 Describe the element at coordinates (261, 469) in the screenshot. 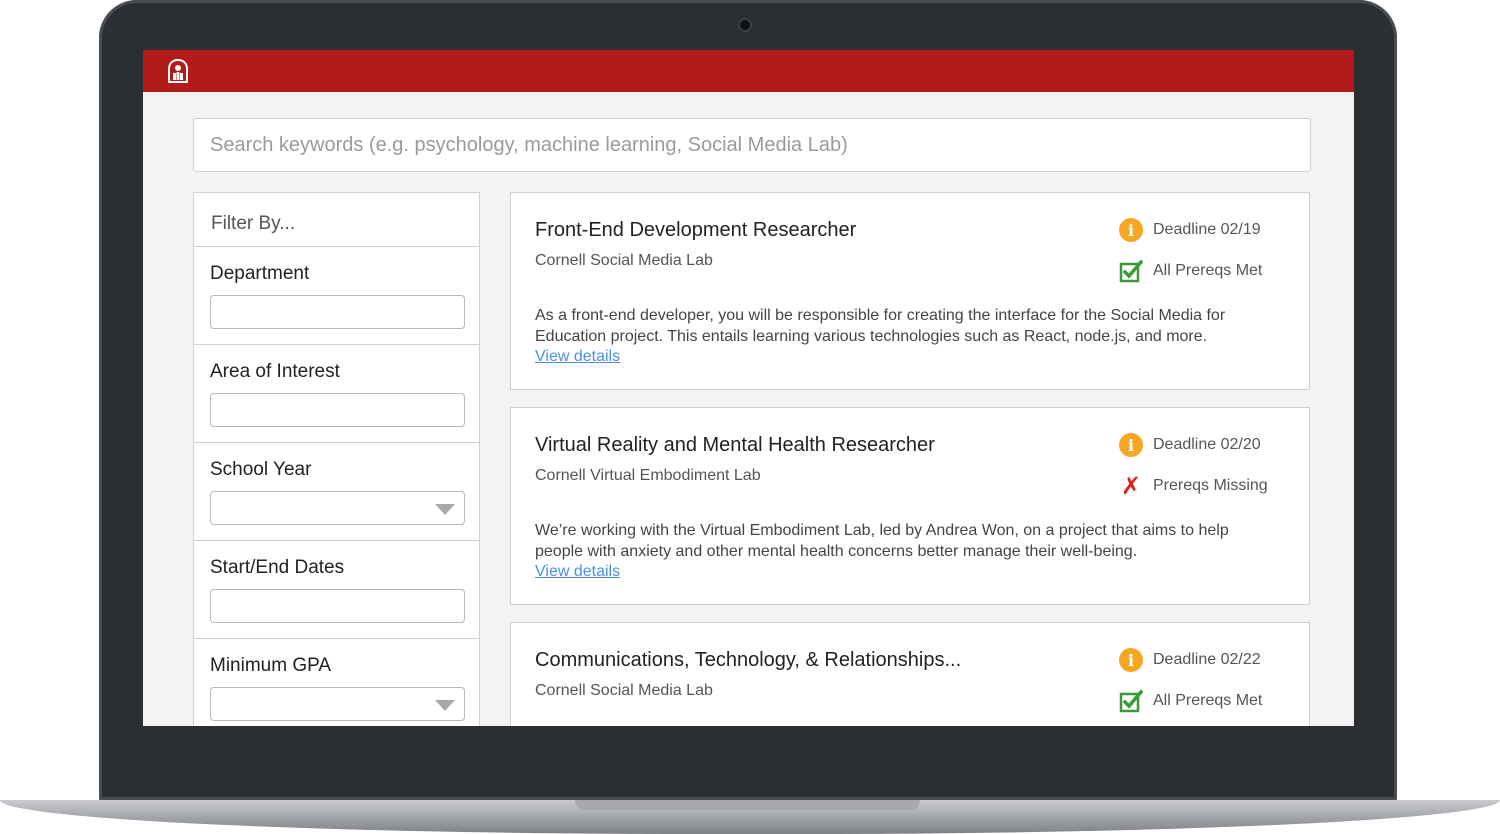

I see `school-year-label: School Year` at that location.